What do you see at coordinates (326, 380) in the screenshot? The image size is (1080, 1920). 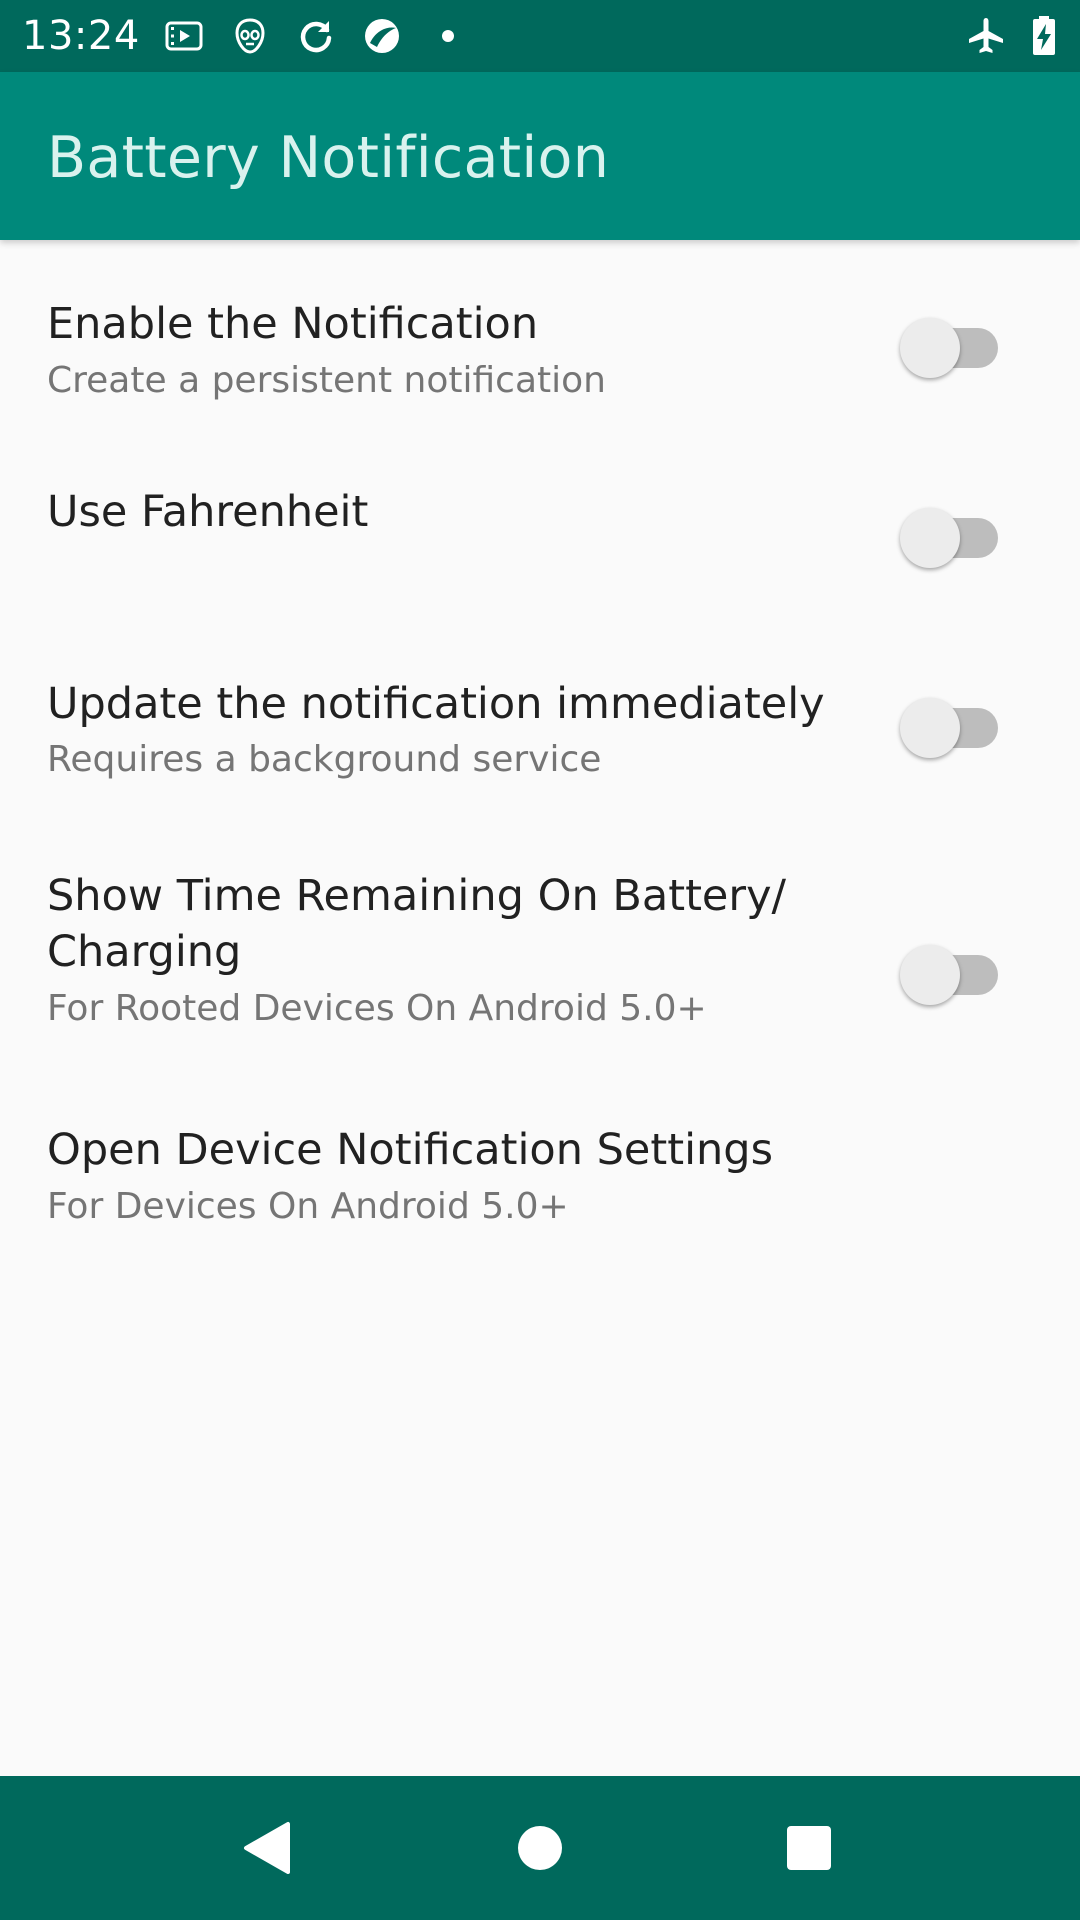 I see `setting-summary: Create a persistent notification` at bounding box center [326, 380].